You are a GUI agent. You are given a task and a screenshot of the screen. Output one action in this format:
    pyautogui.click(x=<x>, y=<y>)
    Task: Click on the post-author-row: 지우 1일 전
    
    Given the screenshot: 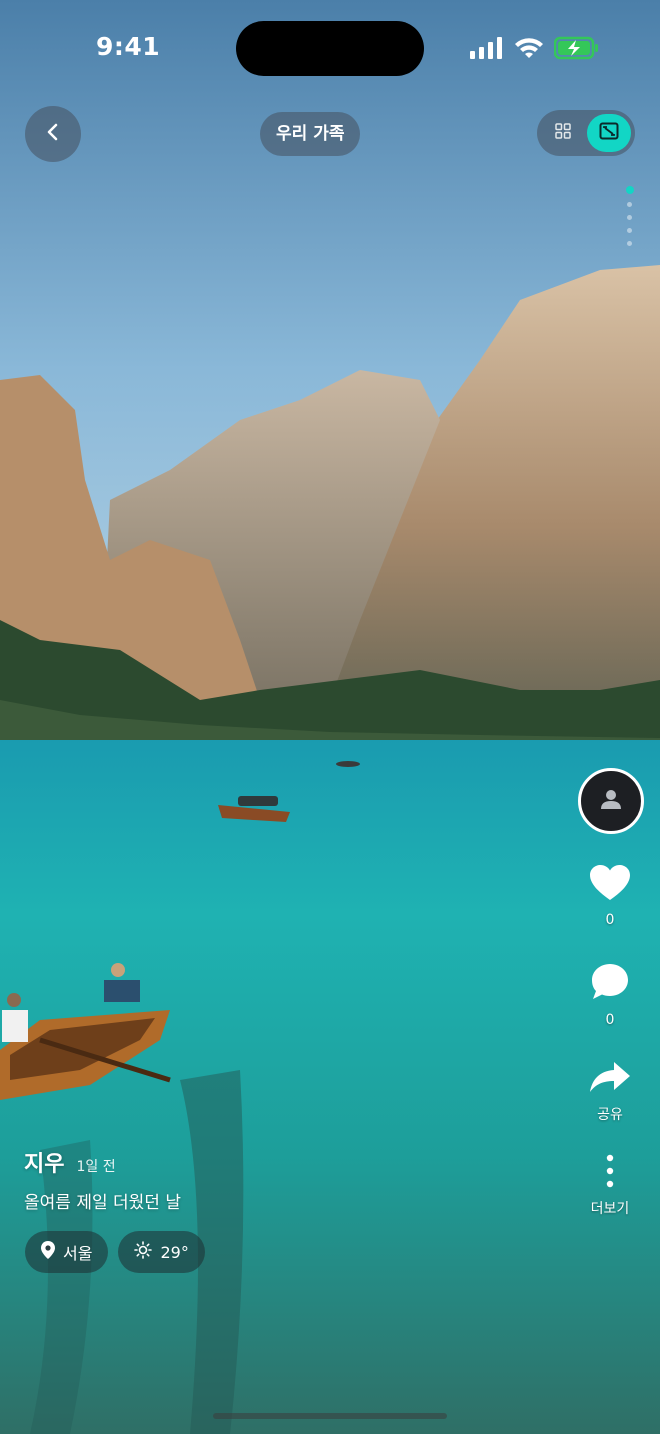 What is the action you would take?
    pyautogui.click(x=70, y=1162)
    